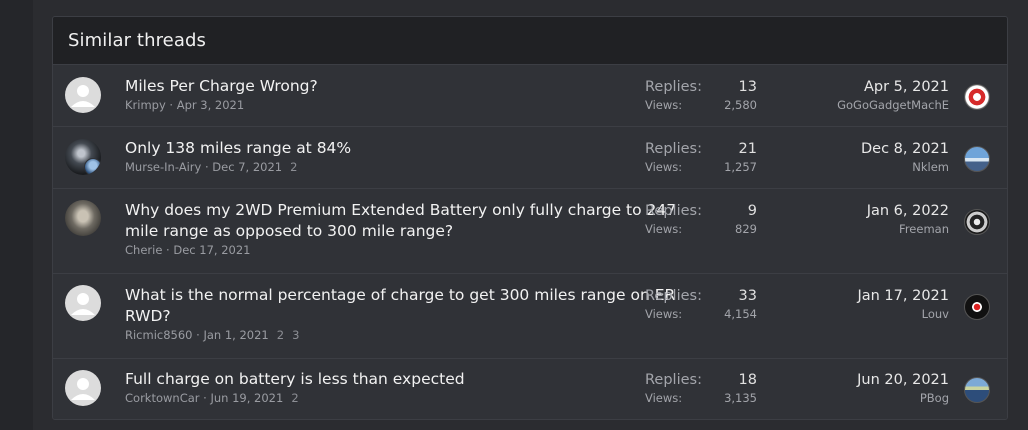 The image size is (1028, 430). I want to click on thread-author: Krimpy, so click(145, 105).